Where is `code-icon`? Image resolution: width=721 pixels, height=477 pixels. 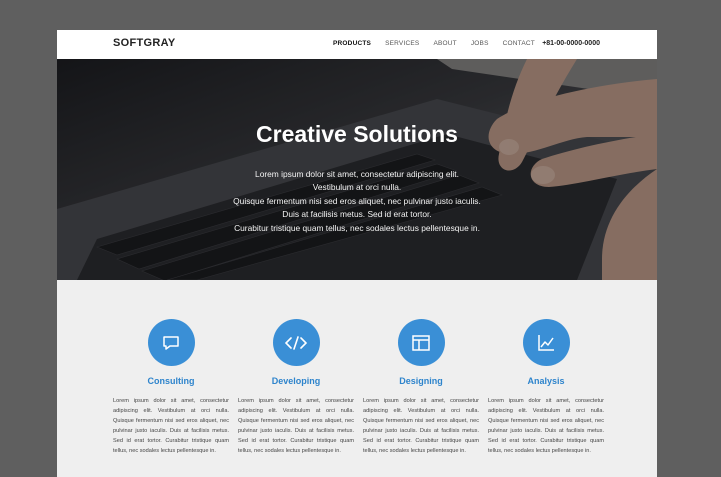 code-icon is located at coordinates (296, 342).